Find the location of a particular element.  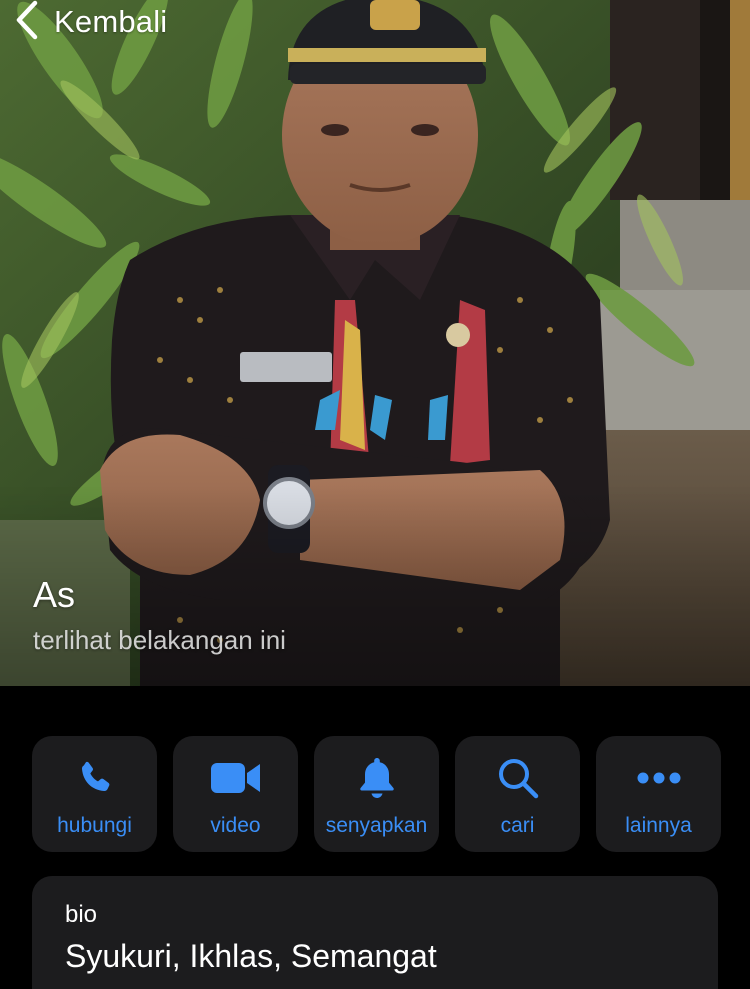

video-button: video is located at coordinates (235, 794).